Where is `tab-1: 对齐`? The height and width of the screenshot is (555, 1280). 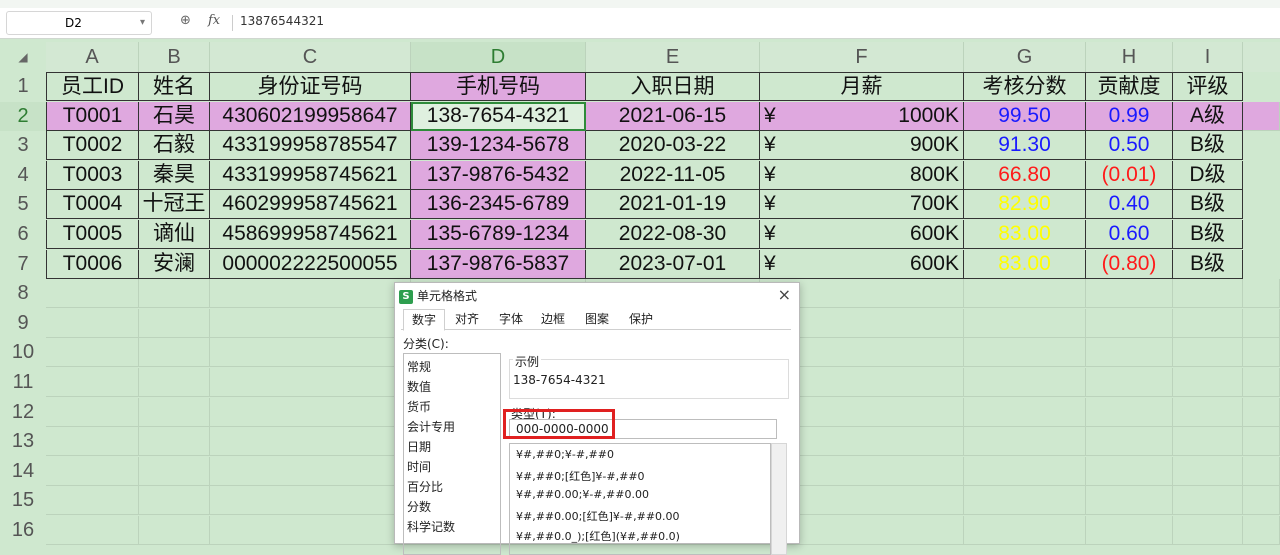 tab-1: 对齐 is located at coordinates (467, 319).